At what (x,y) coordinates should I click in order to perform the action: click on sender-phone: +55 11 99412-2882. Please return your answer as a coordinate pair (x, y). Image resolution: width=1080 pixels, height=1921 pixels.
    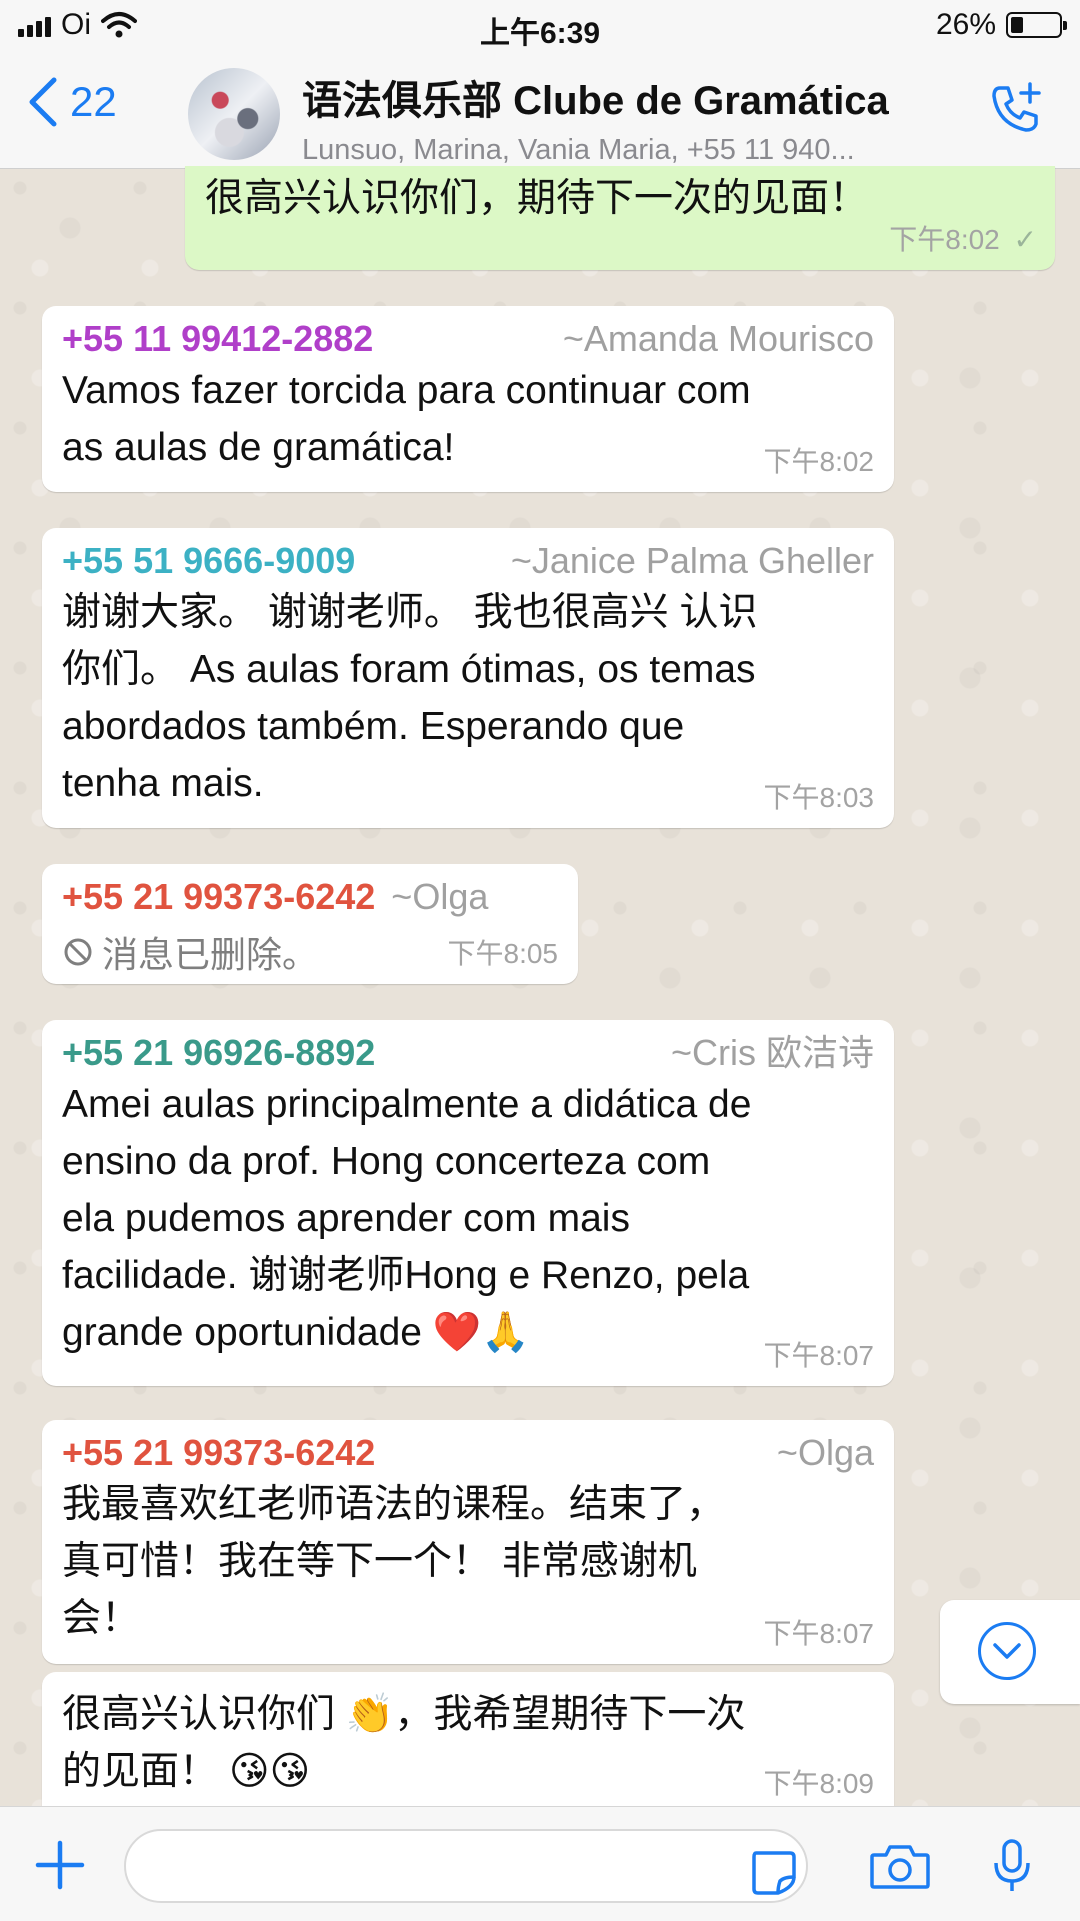
    Looking at the image, I should click on (217, 339).